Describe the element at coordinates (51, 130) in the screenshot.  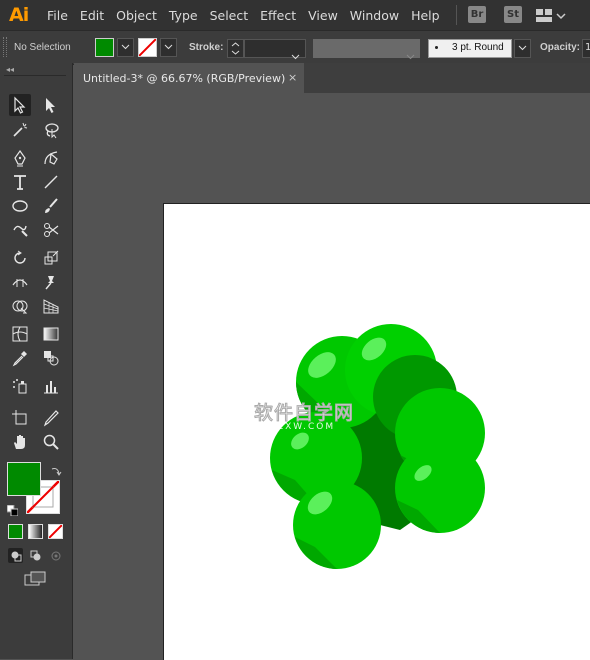
I see `lasso-tool-icon` at that location.